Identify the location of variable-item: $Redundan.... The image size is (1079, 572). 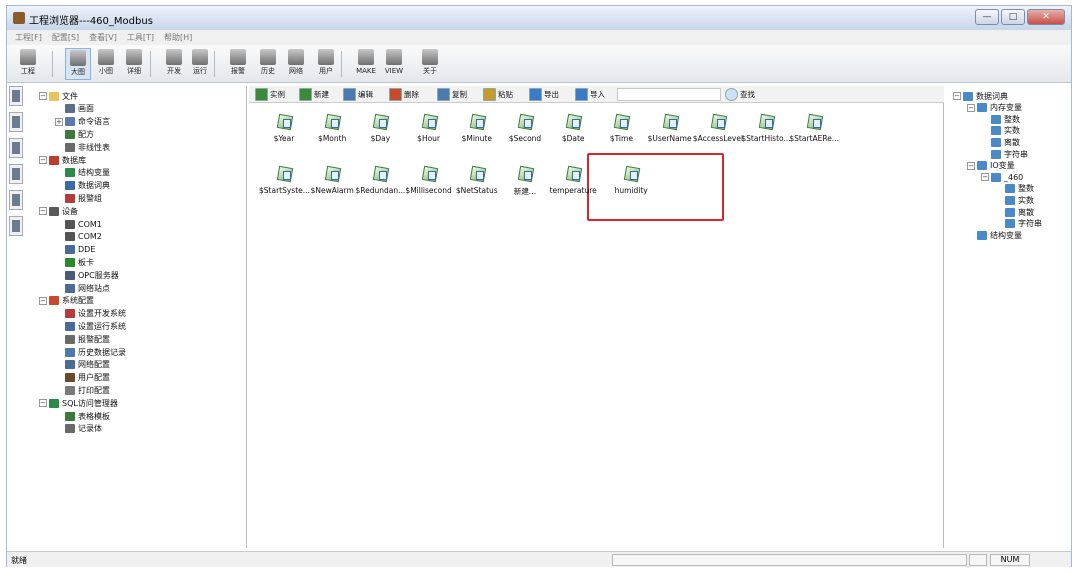
(380, 180).